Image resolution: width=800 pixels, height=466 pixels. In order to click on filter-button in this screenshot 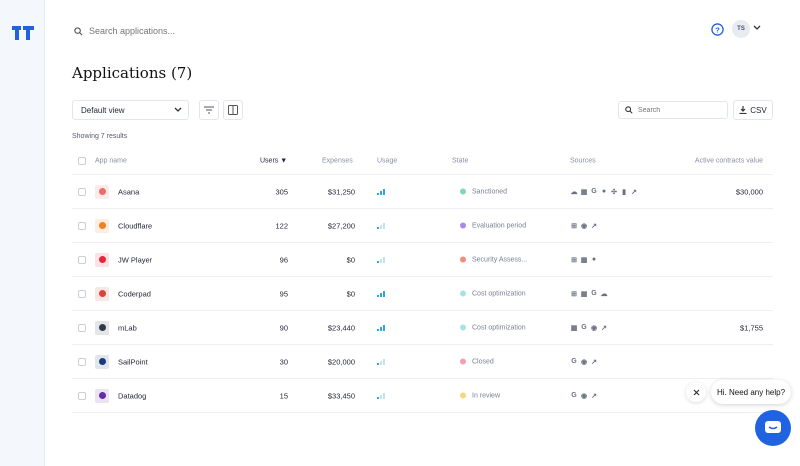, I will do `click(209, 110)`.